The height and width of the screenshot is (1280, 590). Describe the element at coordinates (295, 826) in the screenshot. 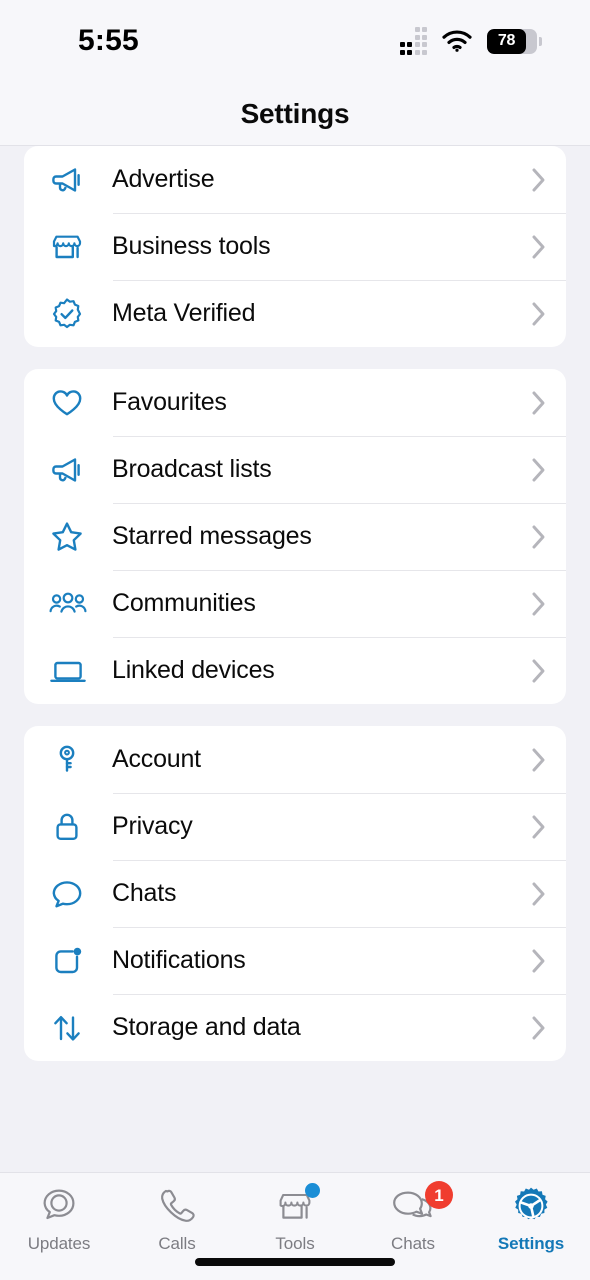

I see `settings-row-privacy: Privacy` at that location.